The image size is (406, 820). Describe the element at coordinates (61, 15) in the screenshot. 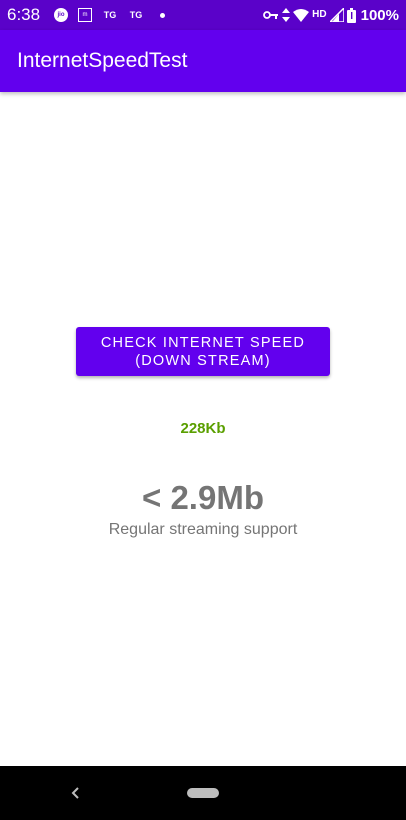

I see `jio-icon: jio` at that location.